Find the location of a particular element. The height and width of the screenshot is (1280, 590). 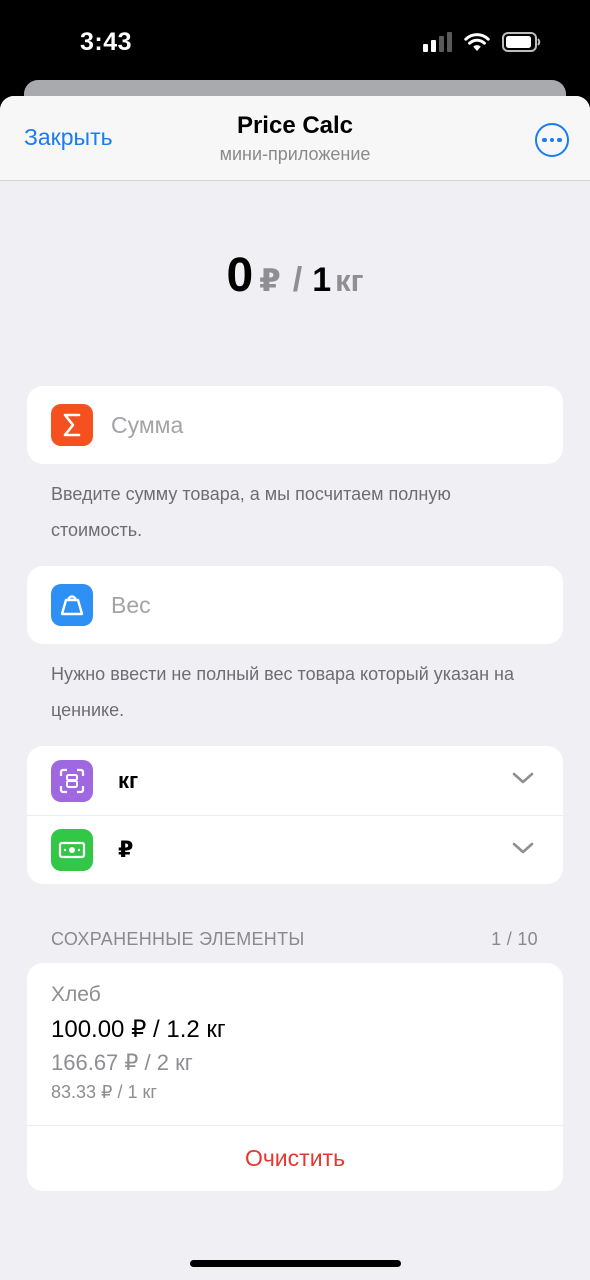

navbar: Закрыть Price Calc мини-приложение is located at coordinates (295, 138).